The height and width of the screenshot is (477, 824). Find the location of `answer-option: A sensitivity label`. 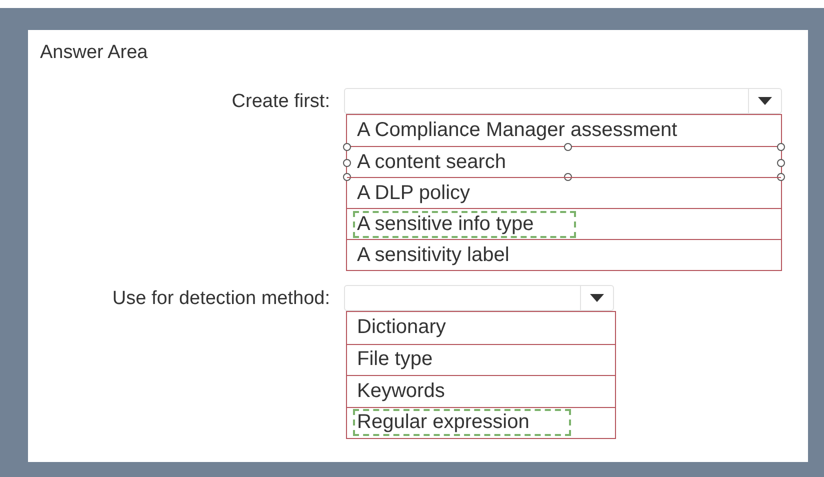

answer-option: A sensitivity label is located at coordinates (564, 254).